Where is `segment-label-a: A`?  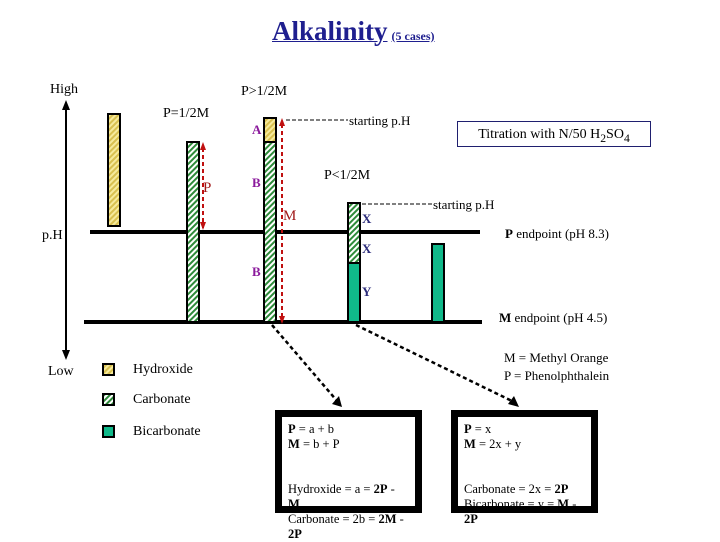 segment-label-a: A is located at coordinates (257, 129).